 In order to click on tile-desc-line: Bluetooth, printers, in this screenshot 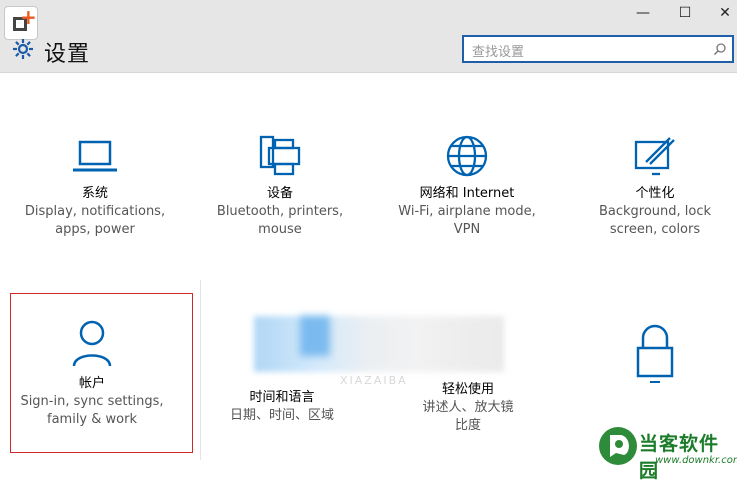, I will do `click(280, 211)`.